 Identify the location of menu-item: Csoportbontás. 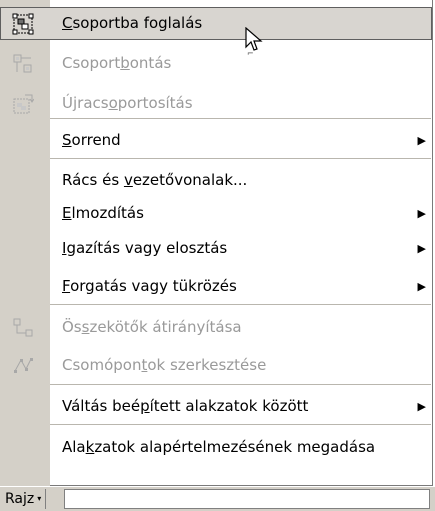
(216, 63).